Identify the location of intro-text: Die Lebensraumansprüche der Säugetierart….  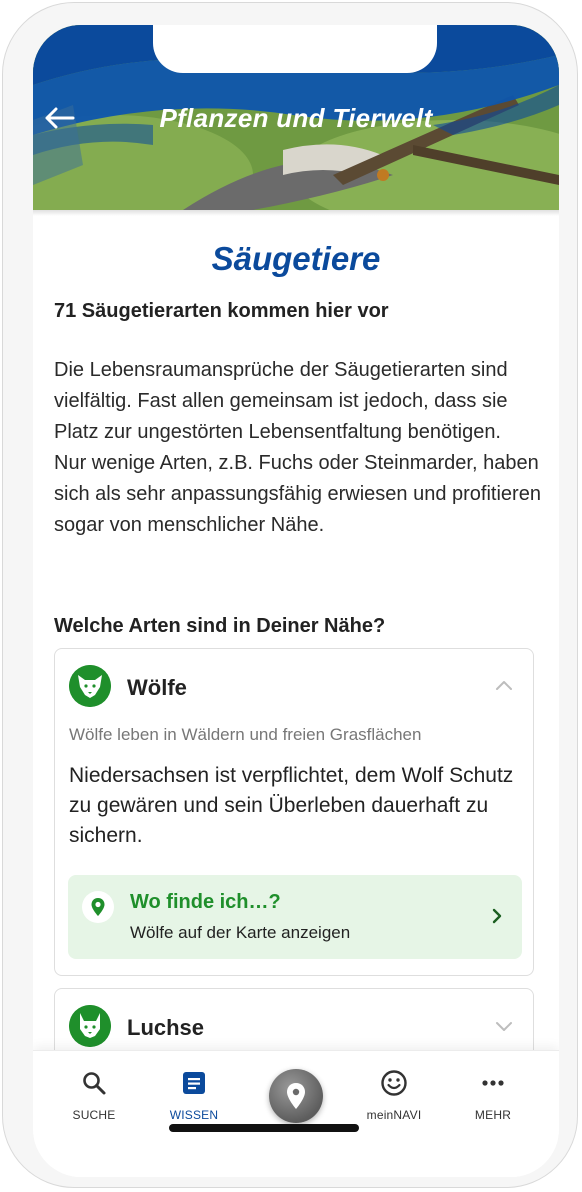
(297, 447).